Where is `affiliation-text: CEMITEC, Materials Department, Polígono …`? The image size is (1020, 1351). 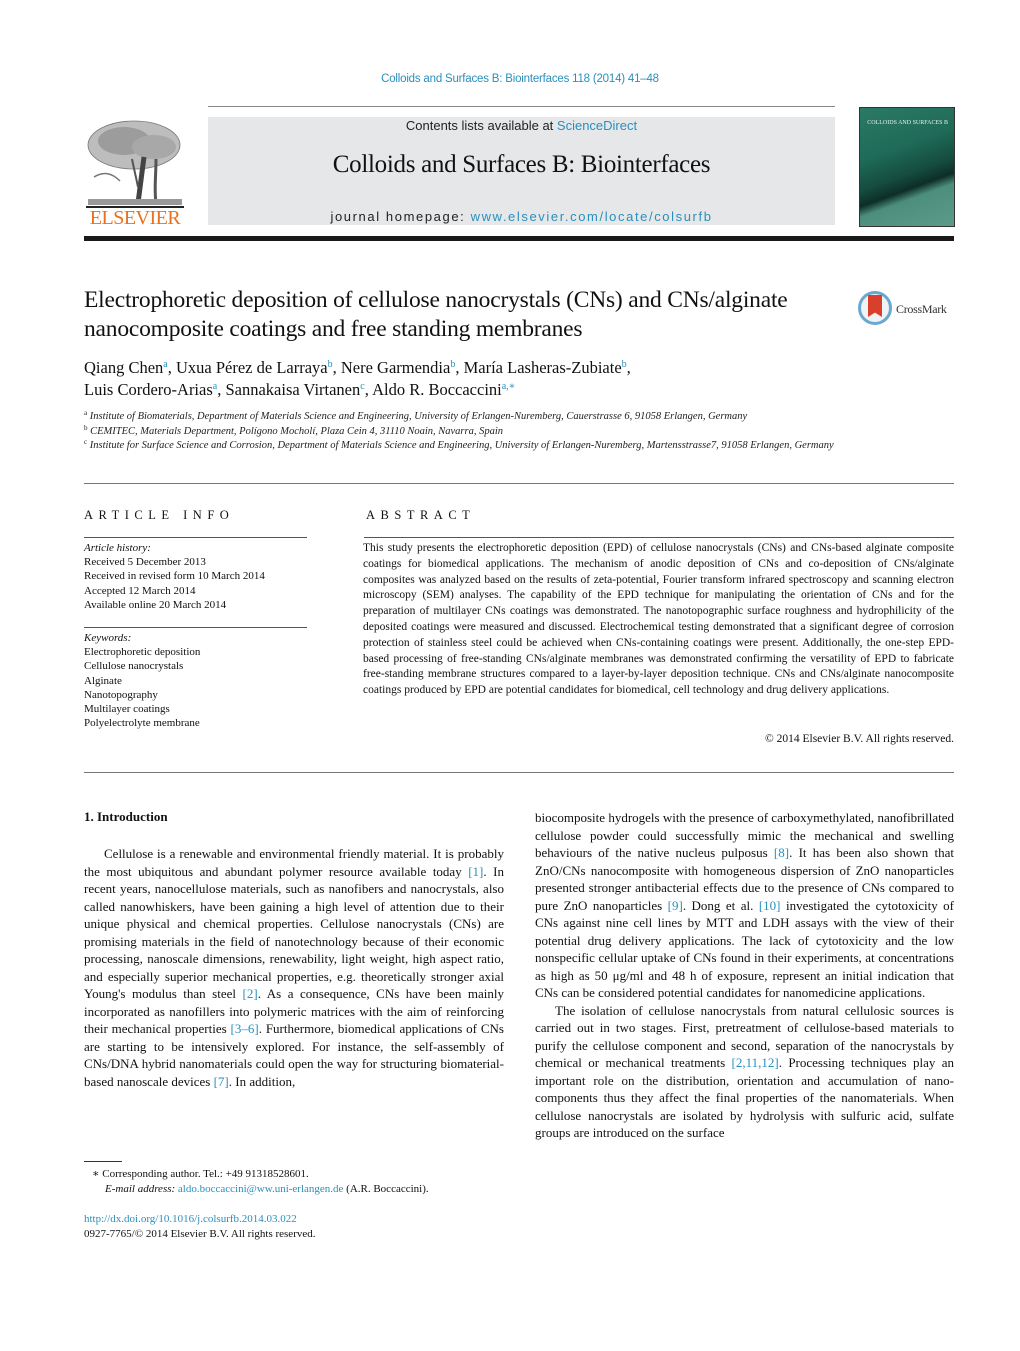 affiliation-text: CEMITEC, Materials Department, Polígono … is located at coordinates (297, 431).